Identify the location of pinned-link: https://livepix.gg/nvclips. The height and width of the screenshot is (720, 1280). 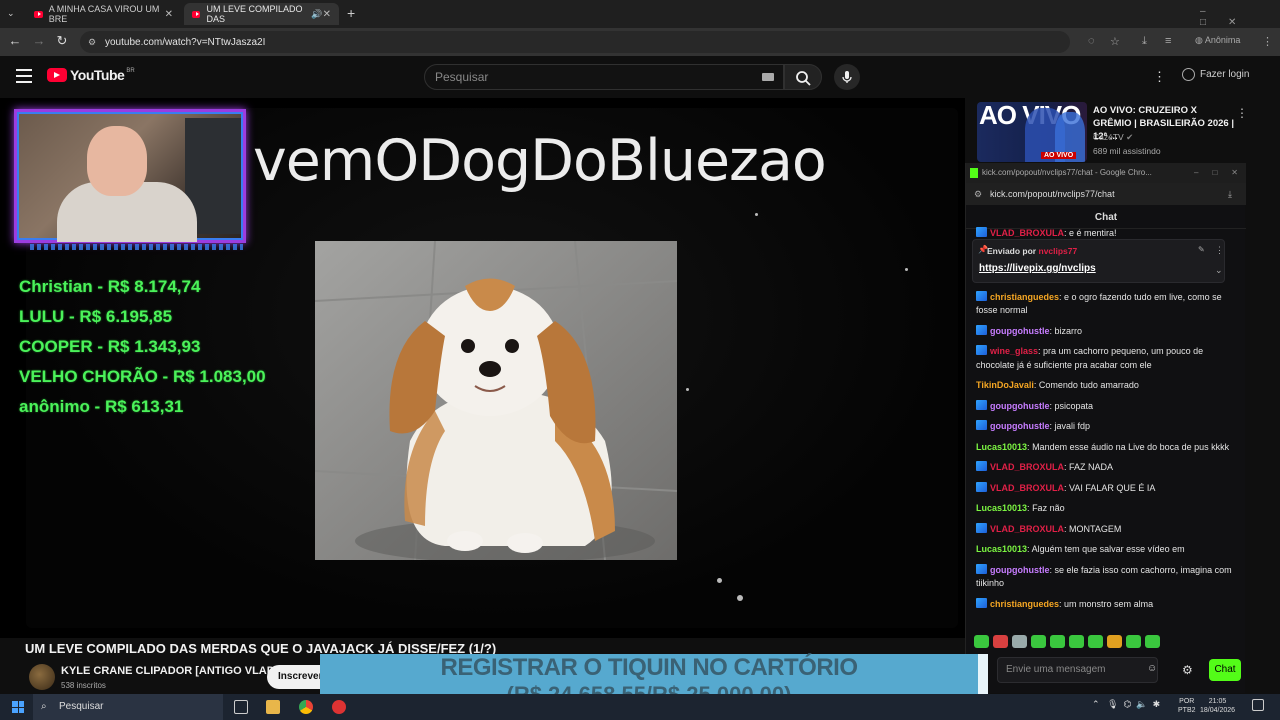
(1037, 268).